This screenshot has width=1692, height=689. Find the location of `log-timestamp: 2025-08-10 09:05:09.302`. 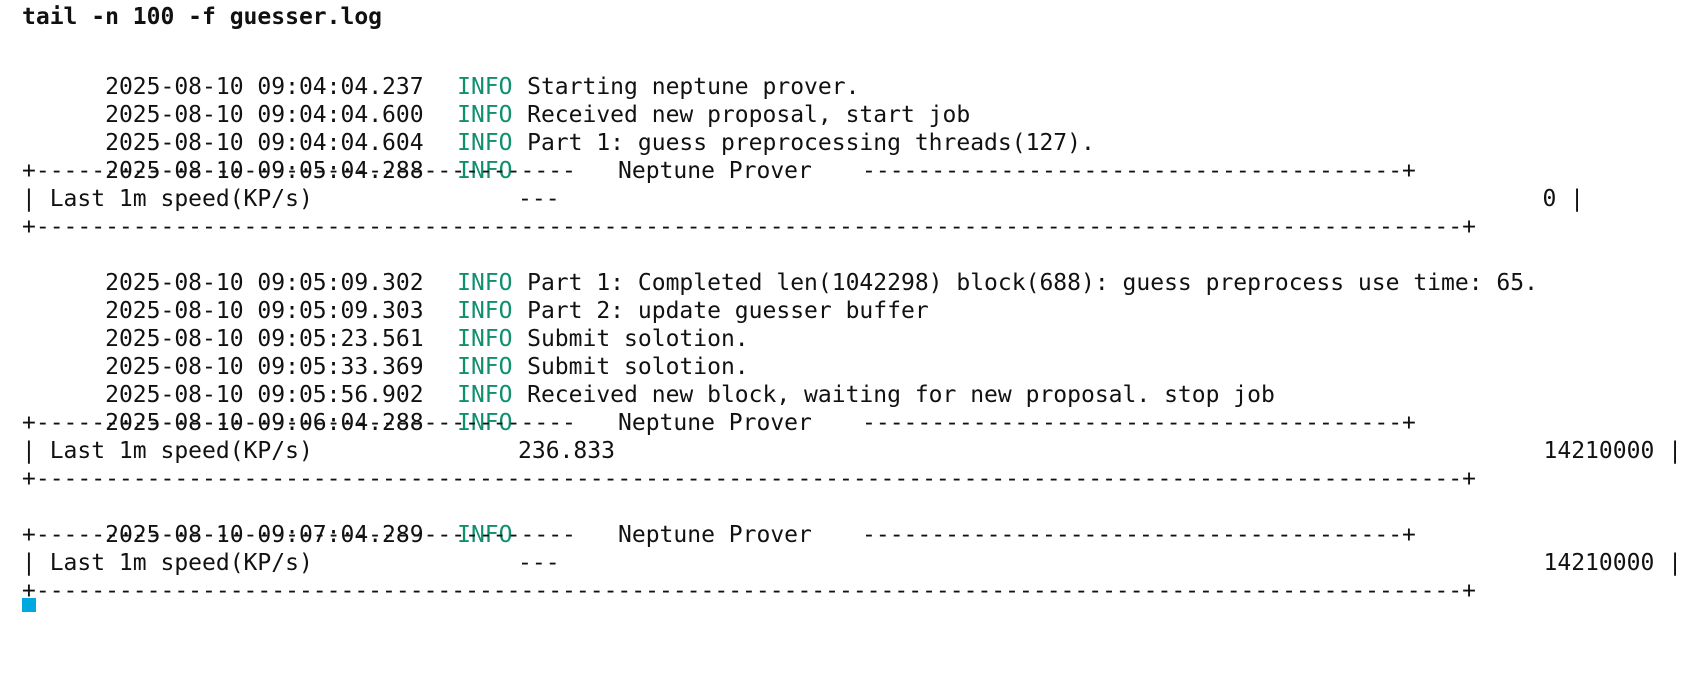

log-timestamp: 2025-08-10 09:05:09.302 is located at coordinates (264, 283).